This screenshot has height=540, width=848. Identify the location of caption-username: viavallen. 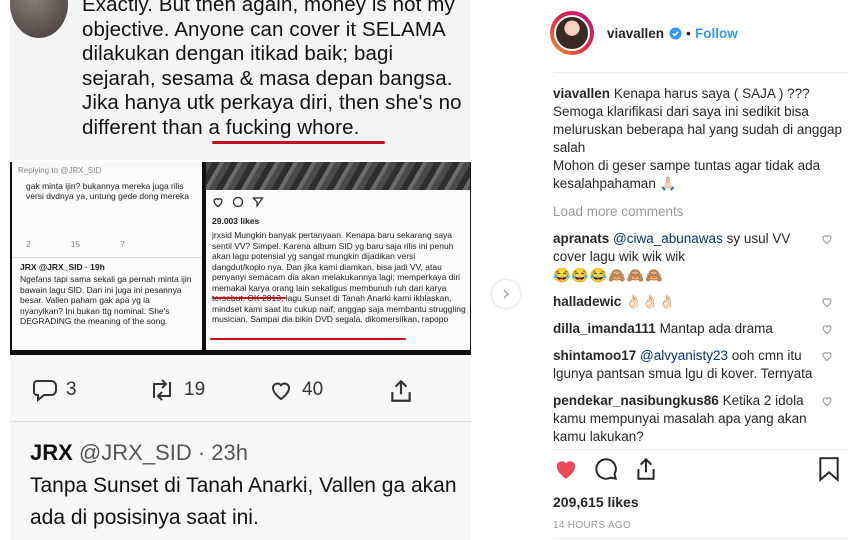
(581, 93).